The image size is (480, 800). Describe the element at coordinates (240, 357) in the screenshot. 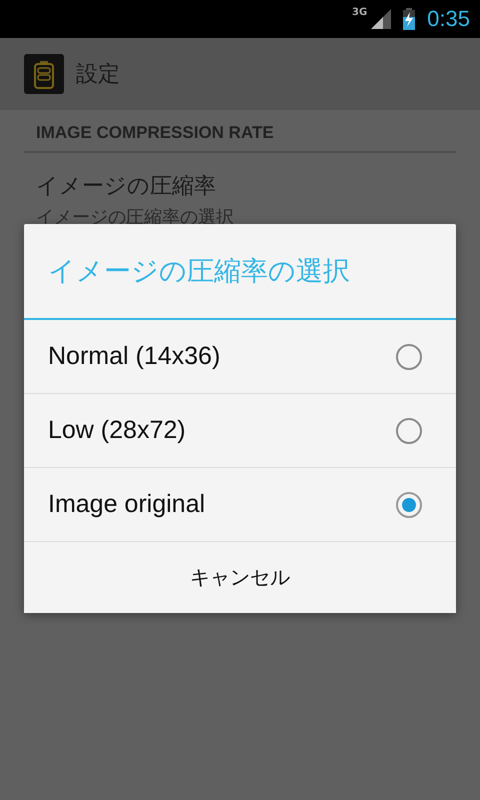

I see `radio-option: Normal (14x36)` at that location.